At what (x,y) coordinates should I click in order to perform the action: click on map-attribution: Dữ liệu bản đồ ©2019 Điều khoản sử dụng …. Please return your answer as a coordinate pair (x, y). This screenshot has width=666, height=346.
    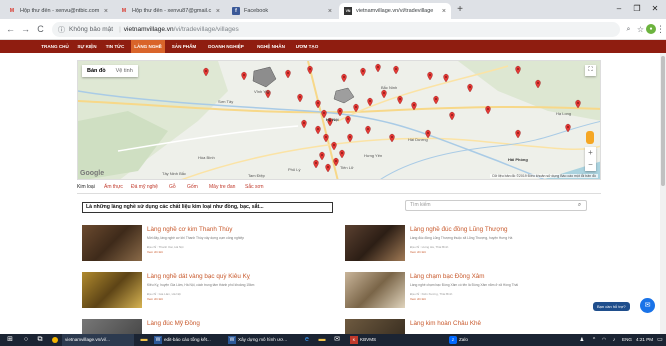
    Looking at the image, I should click on (544, 176).